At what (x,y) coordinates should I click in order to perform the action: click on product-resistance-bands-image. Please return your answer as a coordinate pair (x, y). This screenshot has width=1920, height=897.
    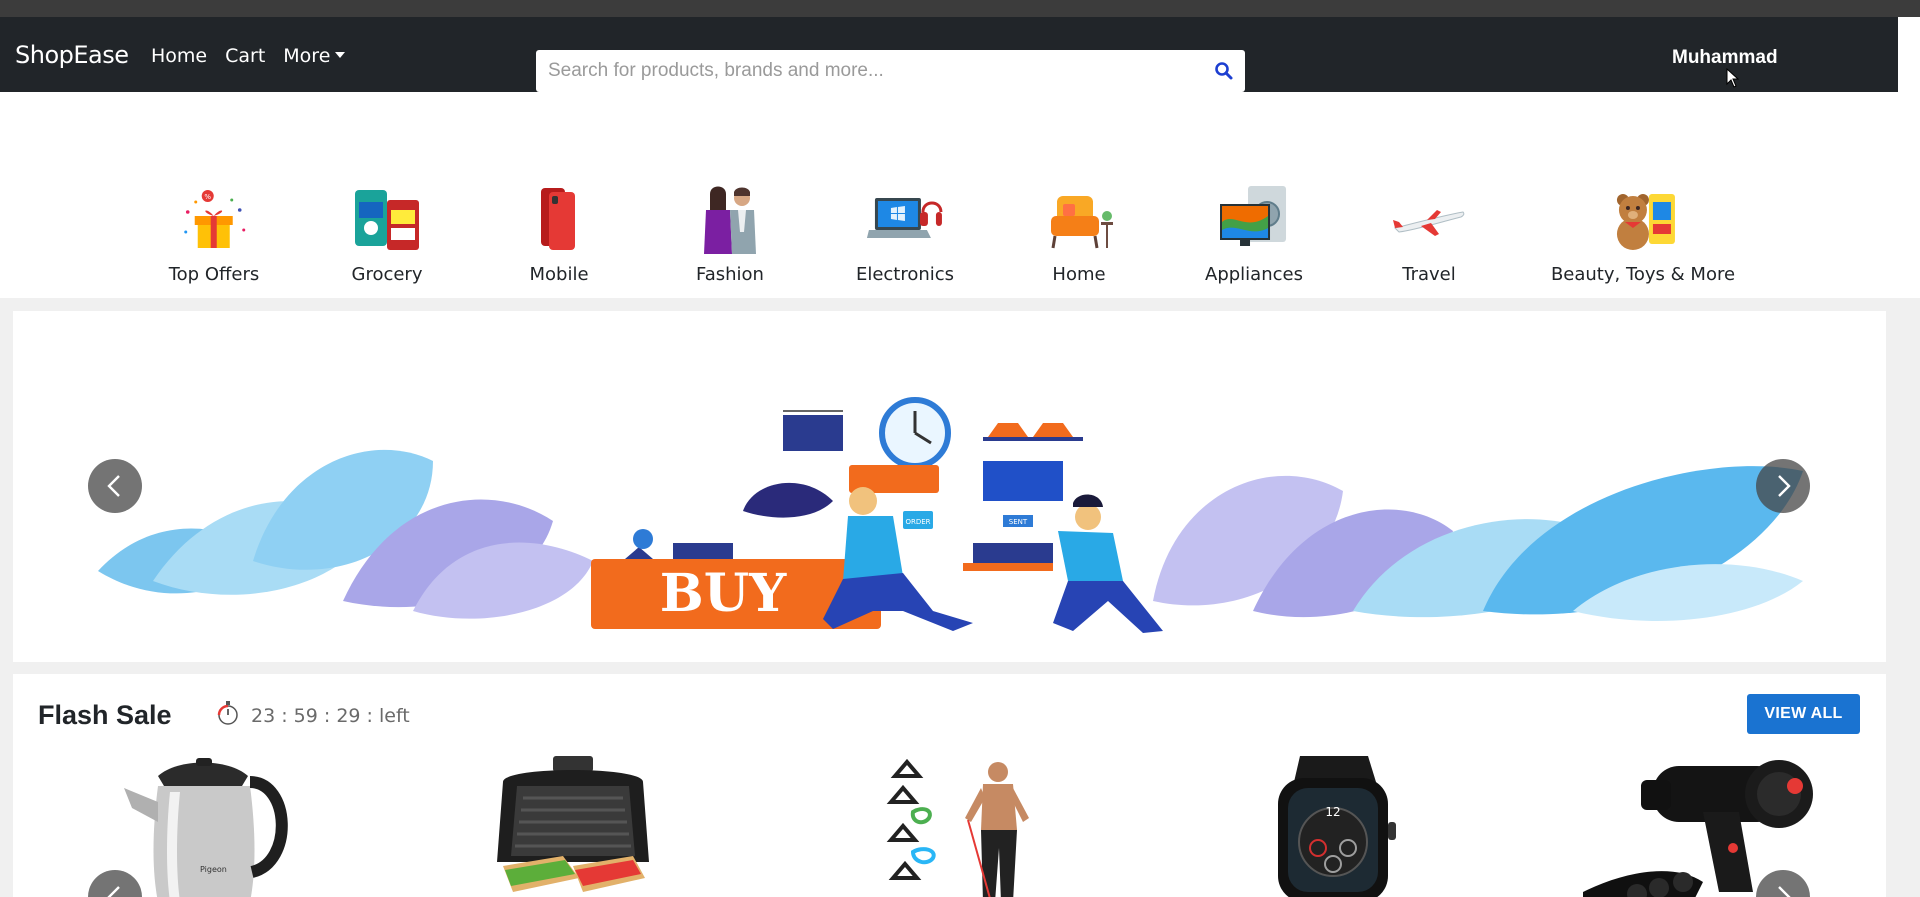
    Looking at the image, I should click on (963, 824).